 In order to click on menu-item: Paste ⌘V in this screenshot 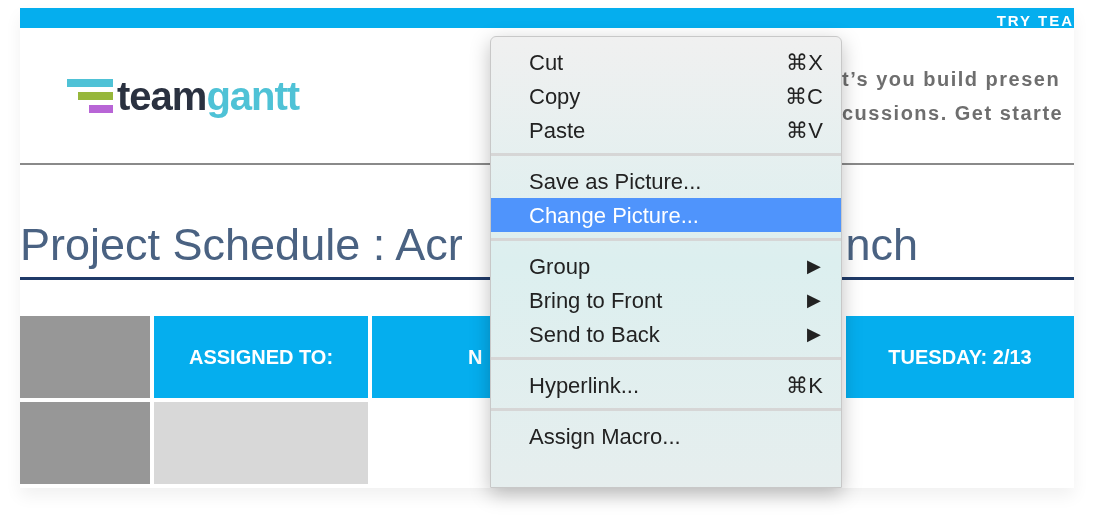, I will do `click(666, 130)`.